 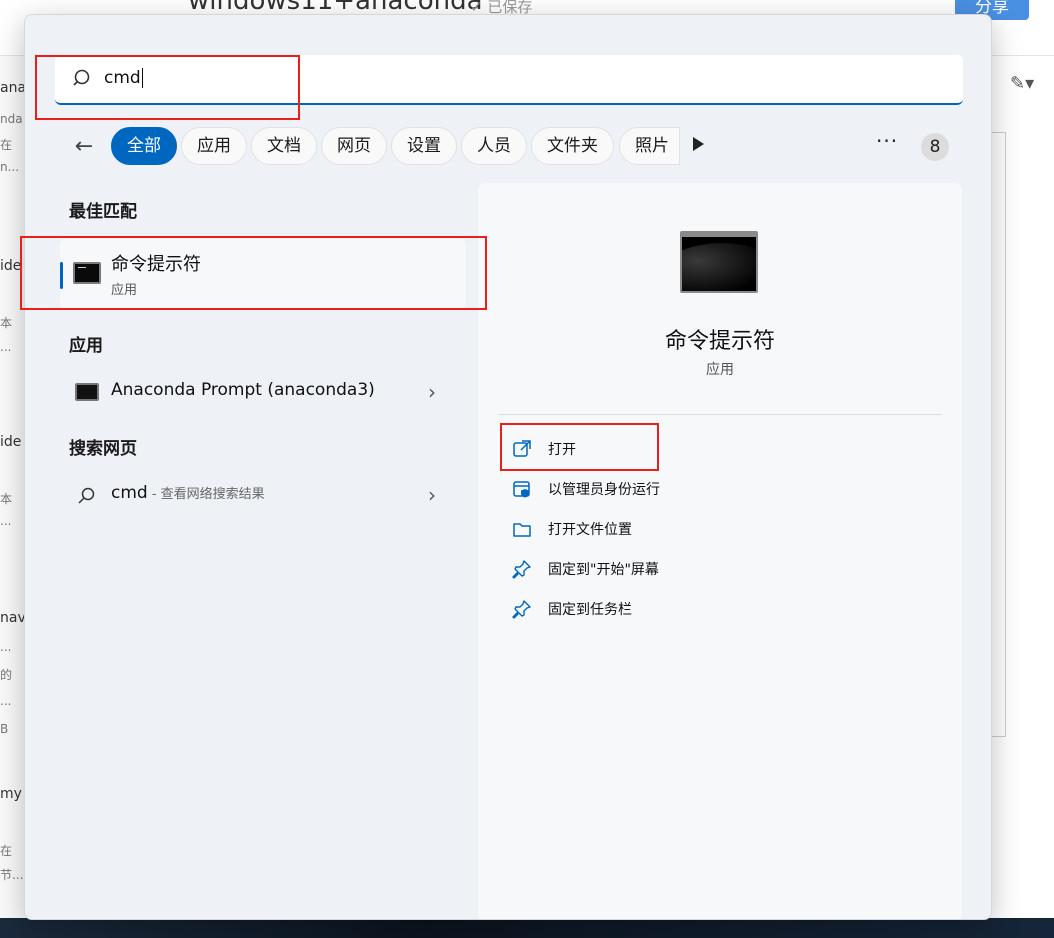 What do you see at coordinates (103, 212) in the screenshot?
I see `section-best-match: 最佳匹配` at bounding box center [103, 212].